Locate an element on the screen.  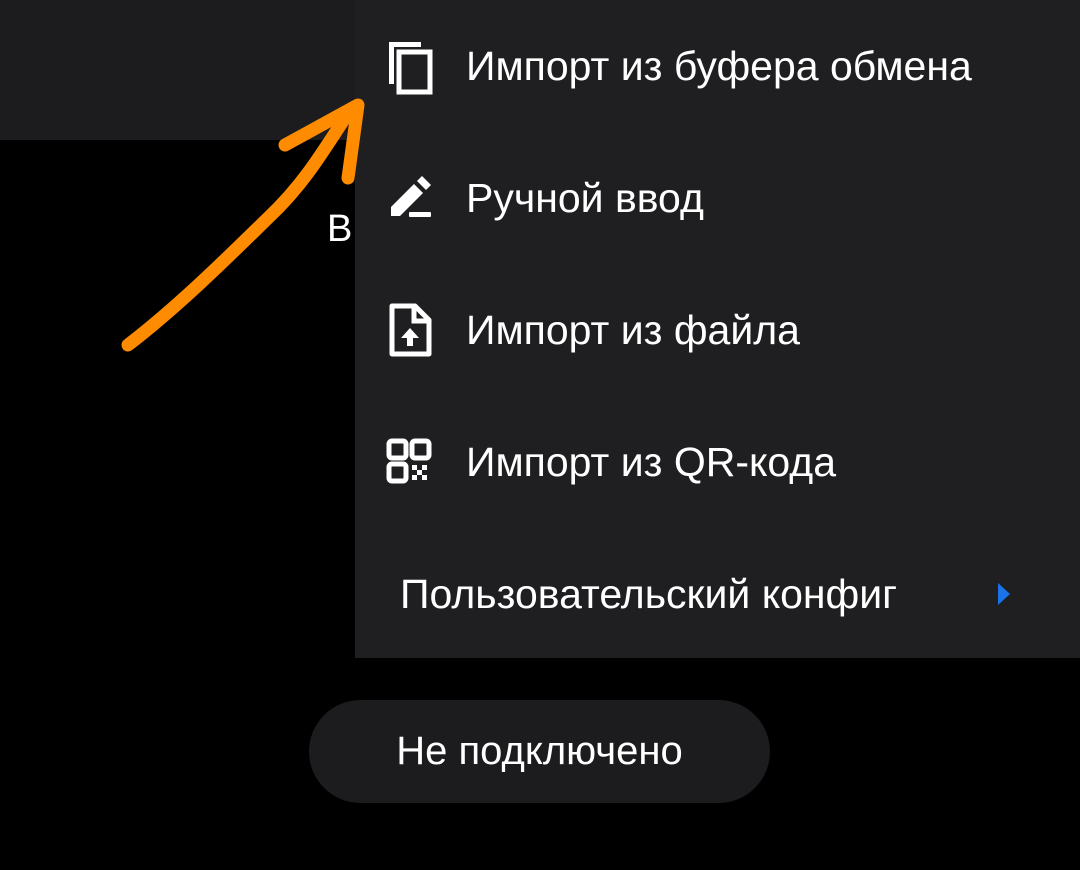
menu-item-label: Ручной ввод is located at coordinates (585, 198).